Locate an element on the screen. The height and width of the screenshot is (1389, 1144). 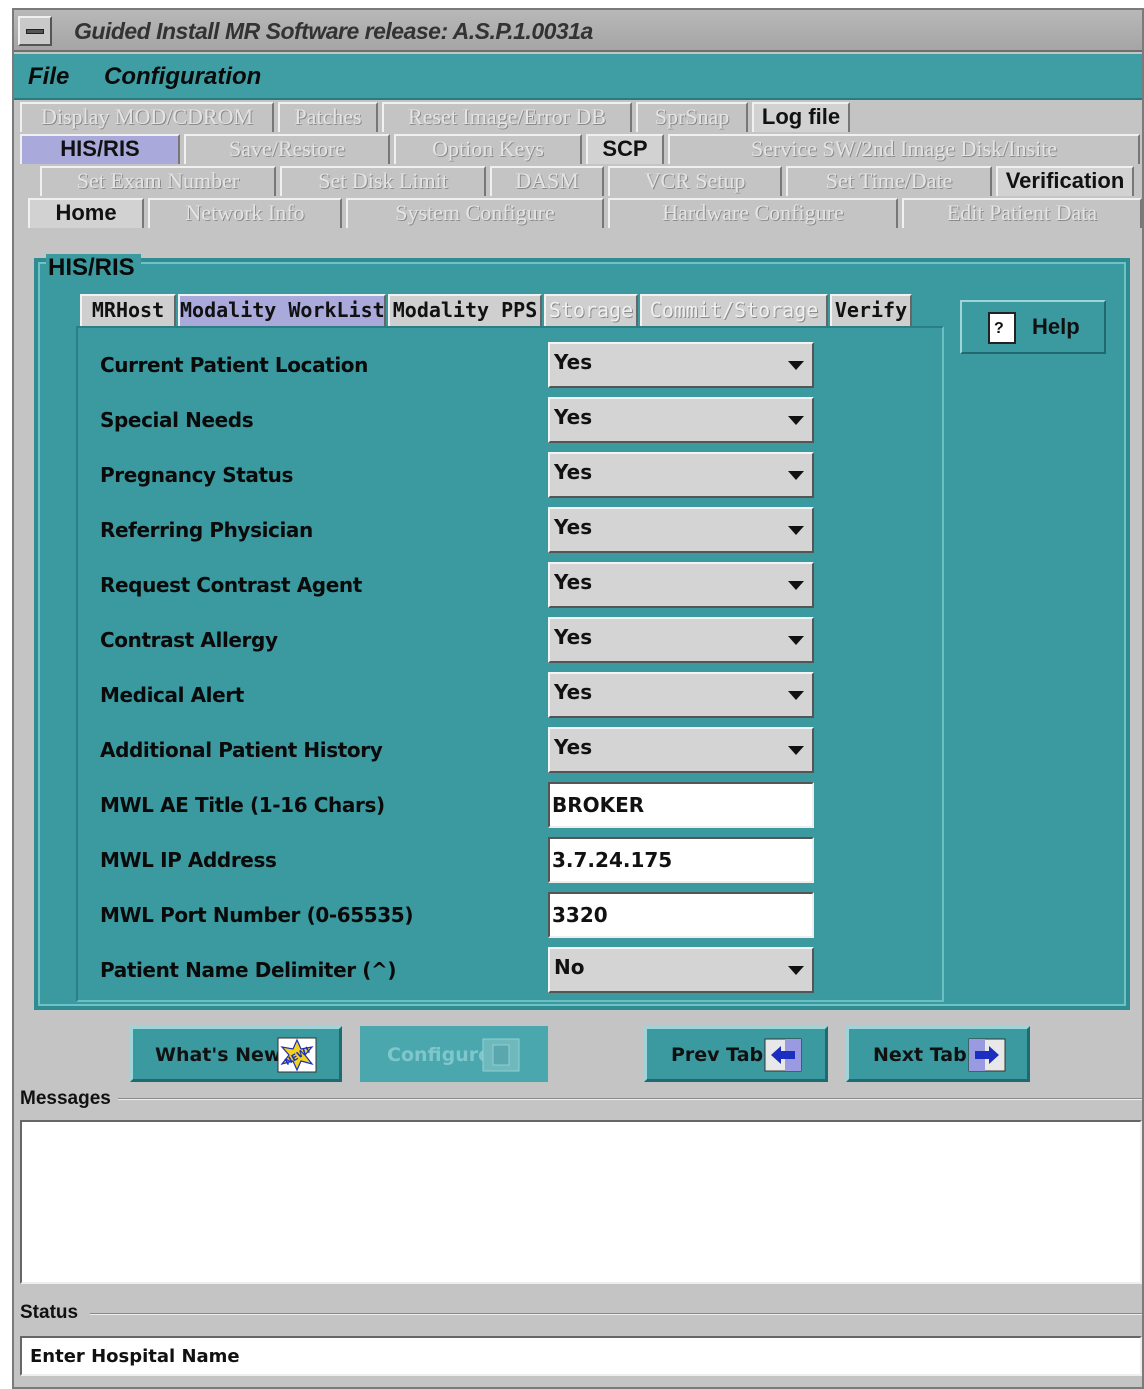
status-text: Enter Hospital Name is located at coordinates (135, 1356).